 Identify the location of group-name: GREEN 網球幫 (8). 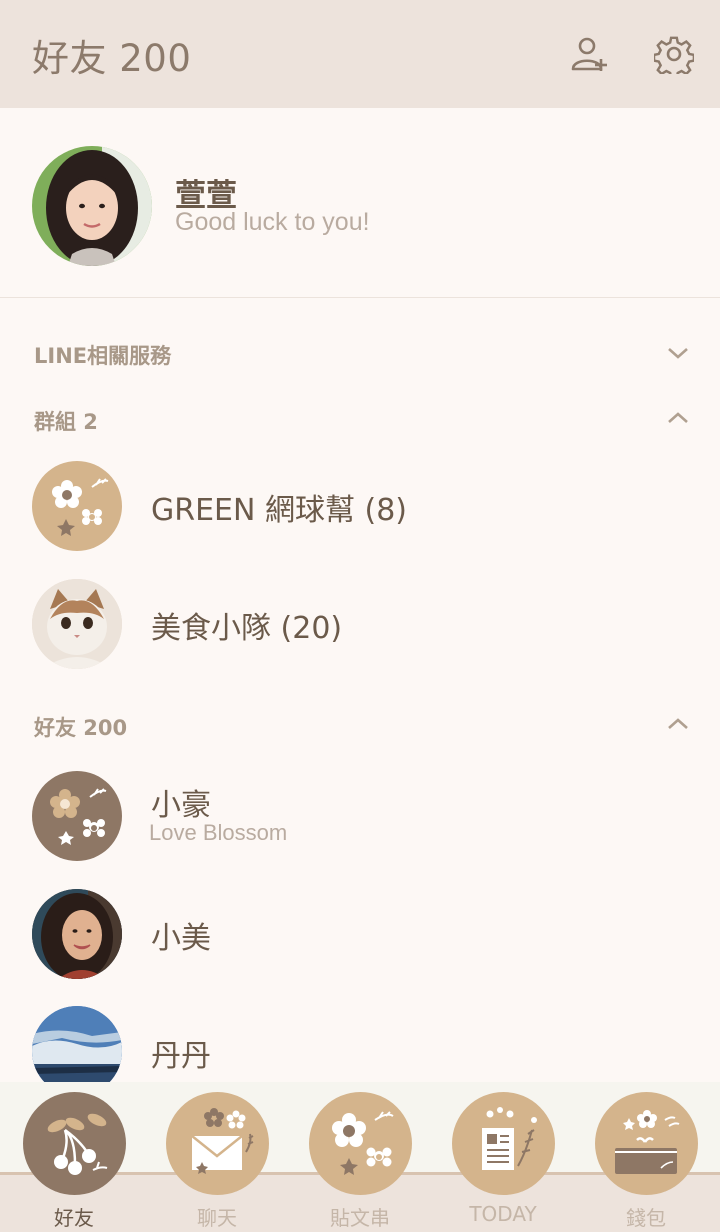
(279, 510).